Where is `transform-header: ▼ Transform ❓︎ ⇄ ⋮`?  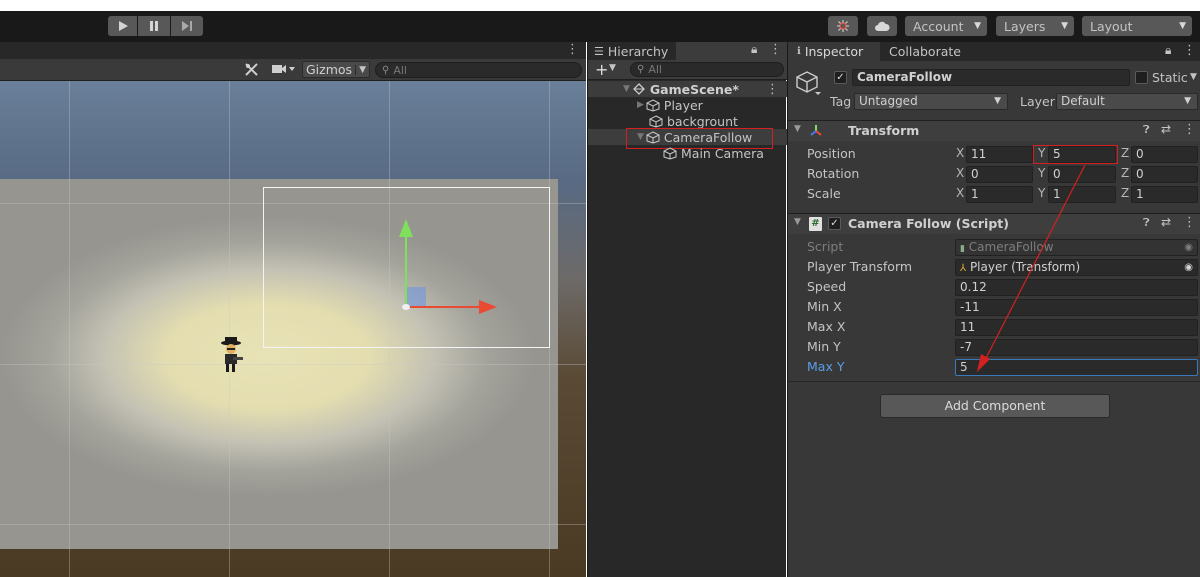
transform-header: ▼ Transform ❓︎ ⇄ ⋮ is located at coordinates (994, 130).